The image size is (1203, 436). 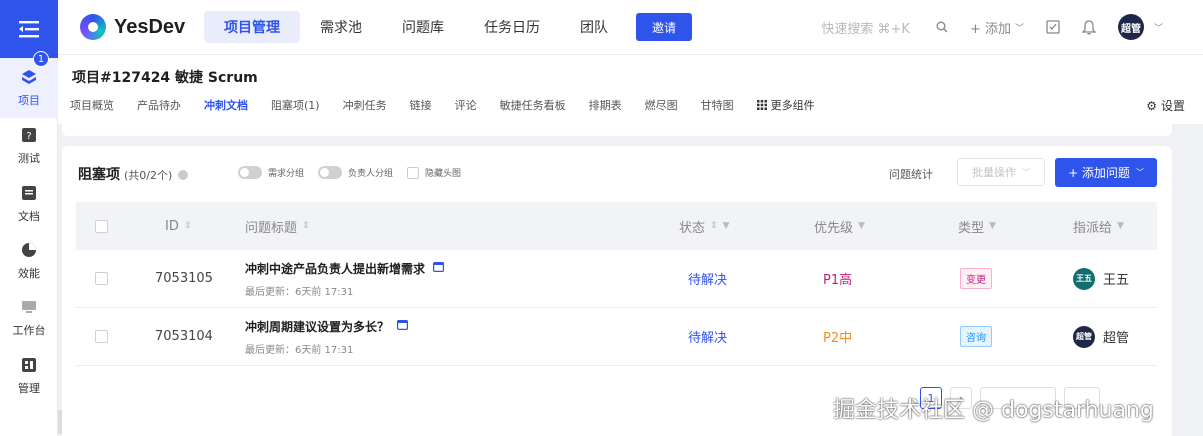 What do you see at coordinates (159, 105) in the screenshot?
I see `tab-backlog: 产品待办` at bounding box center [159, 105].